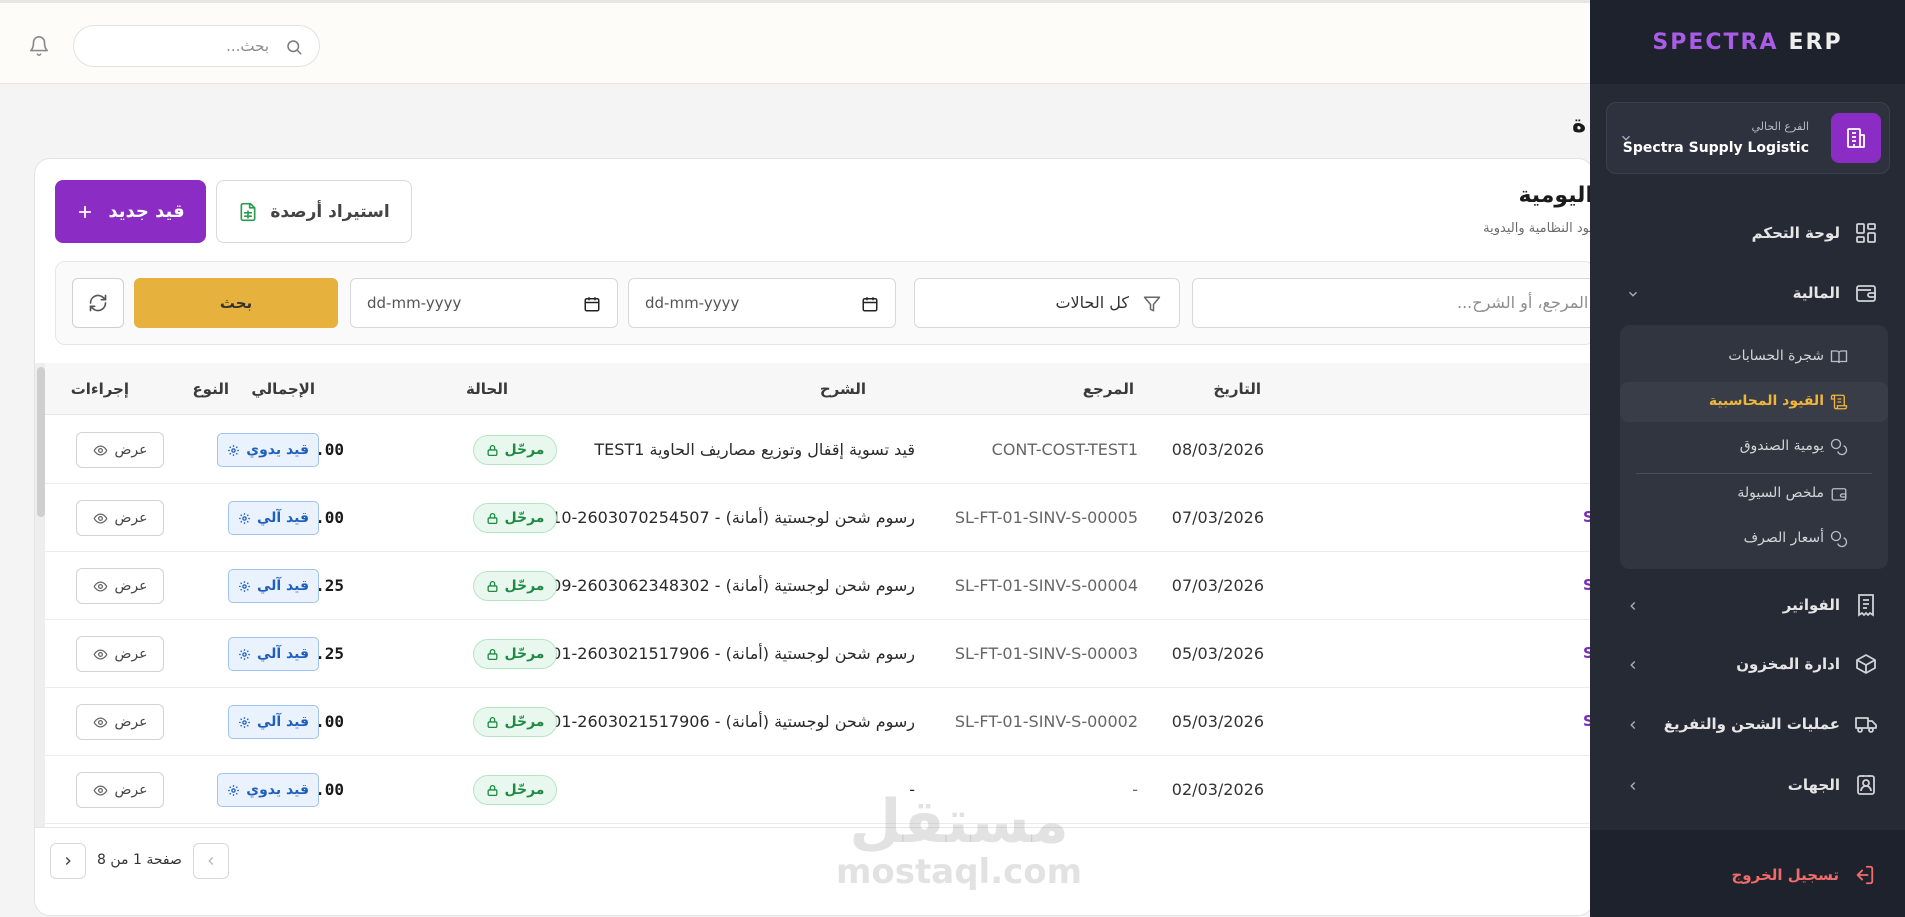  Describe the element at coordinates (1747, 42) in the screenshot. I see `app-logo: SPECTRA ERP` at that location.